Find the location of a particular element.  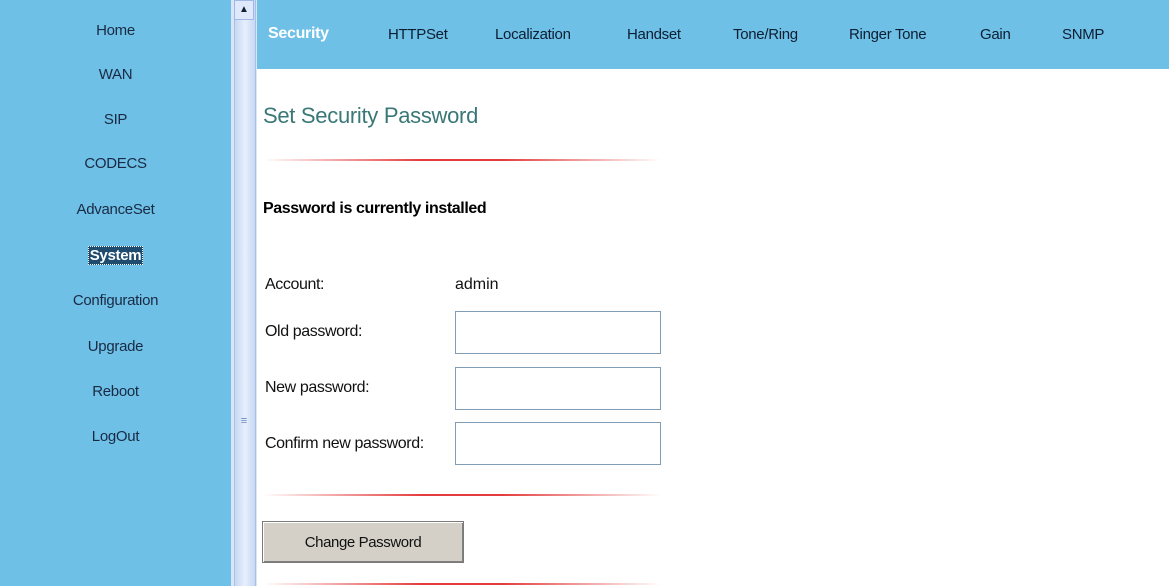

sidebar-item-advanceset: AdvanceSet is located at coordinates (115, 210).